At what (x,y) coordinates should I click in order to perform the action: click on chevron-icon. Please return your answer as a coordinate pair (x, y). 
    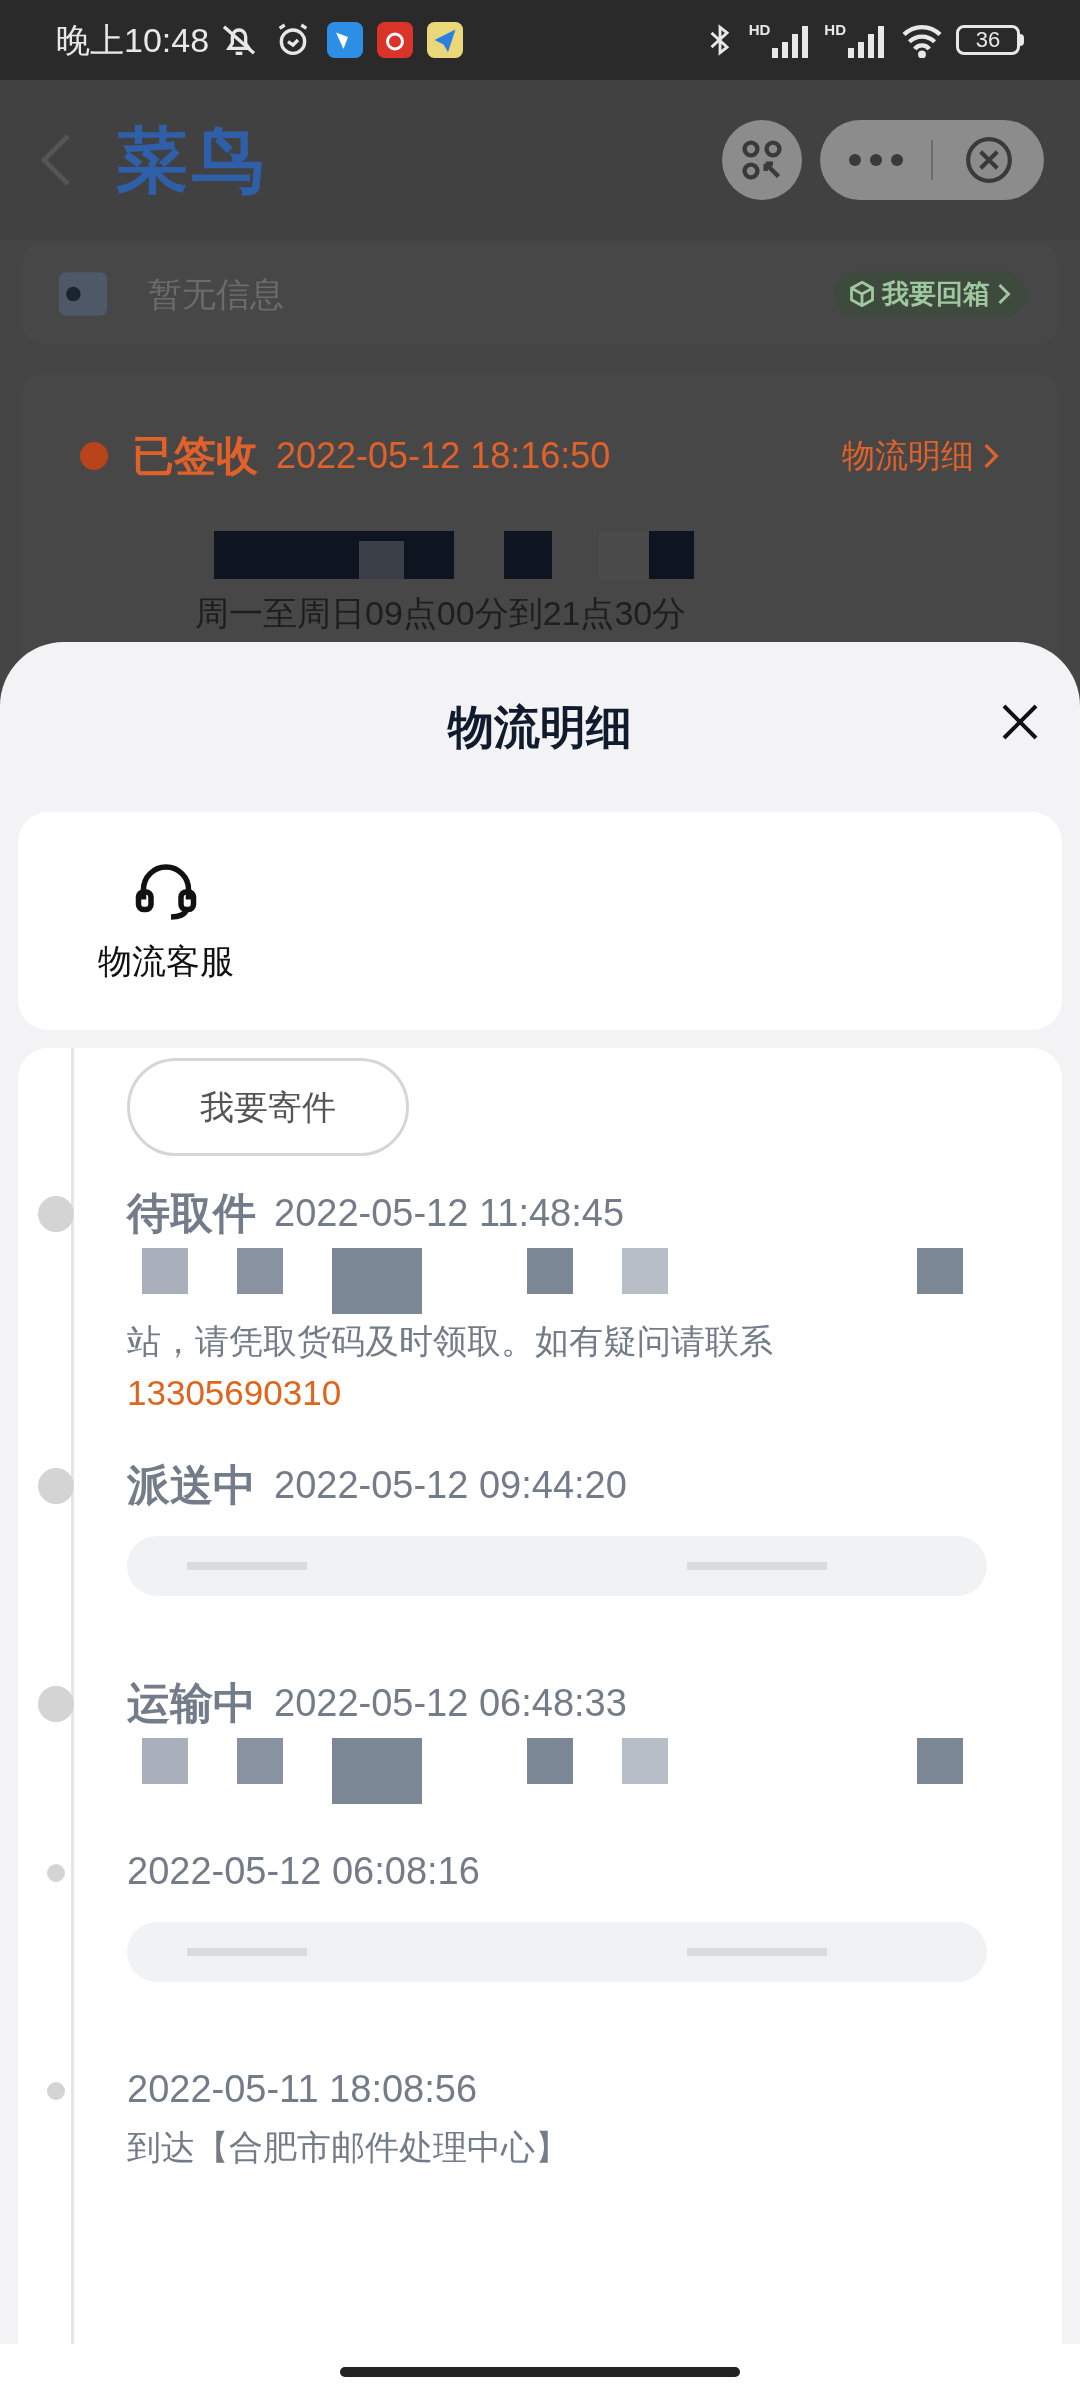
    Looking at the image, I should click on (1004, 294).